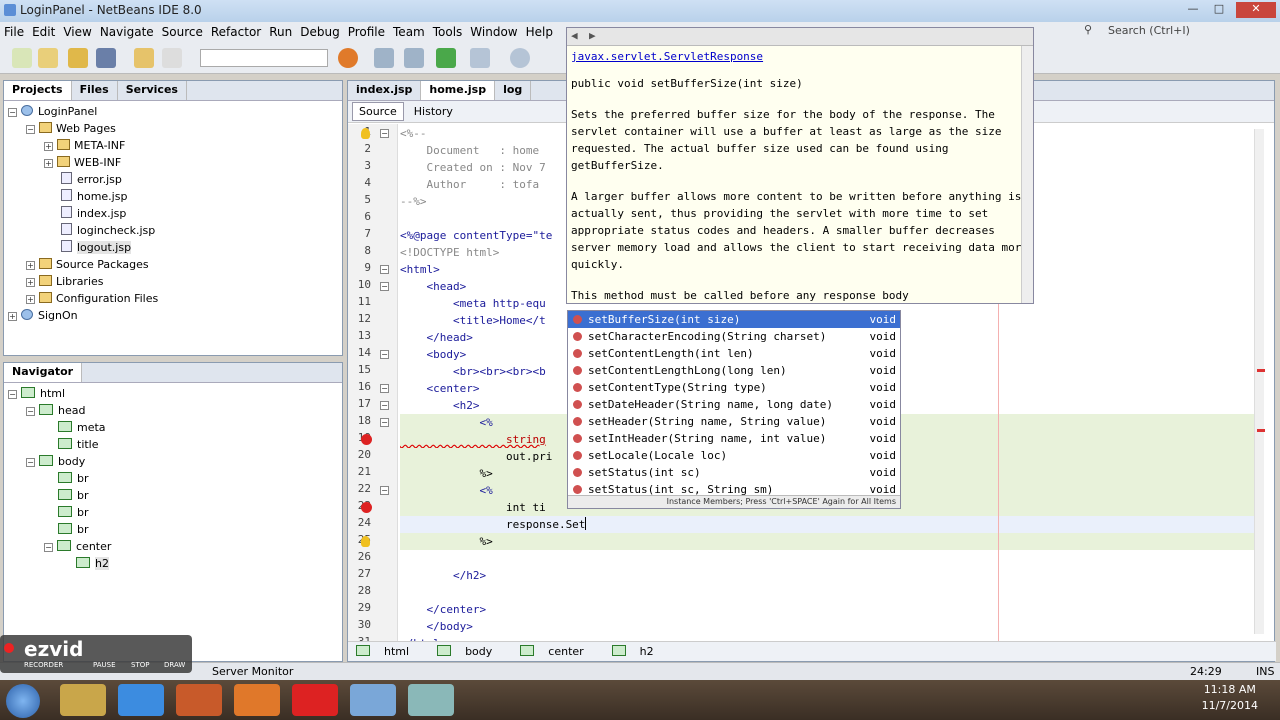  I want to click on build-icon, so click(384, 58).